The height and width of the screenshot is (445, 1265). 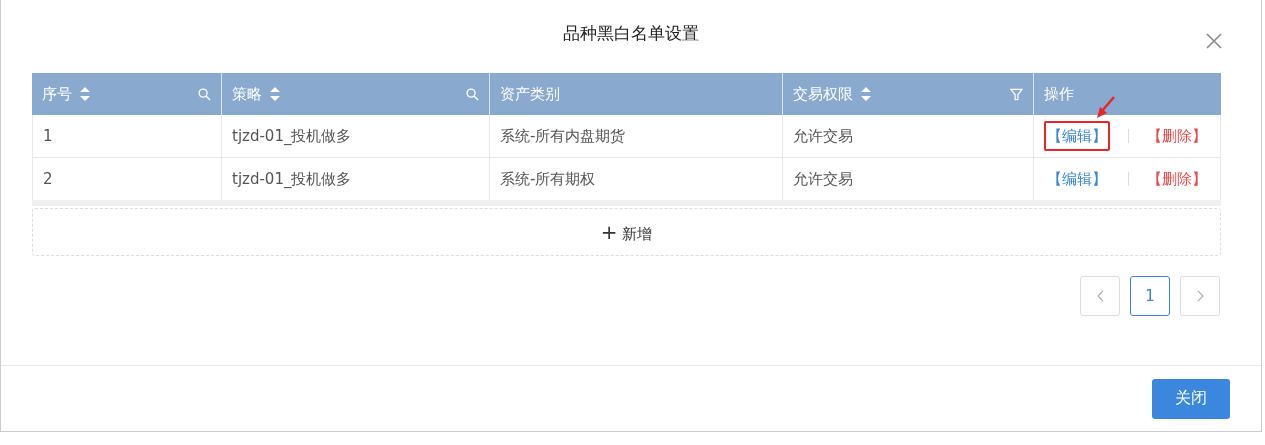 I want to click on table-cell: 允许交易, so click(x=908, y=136).